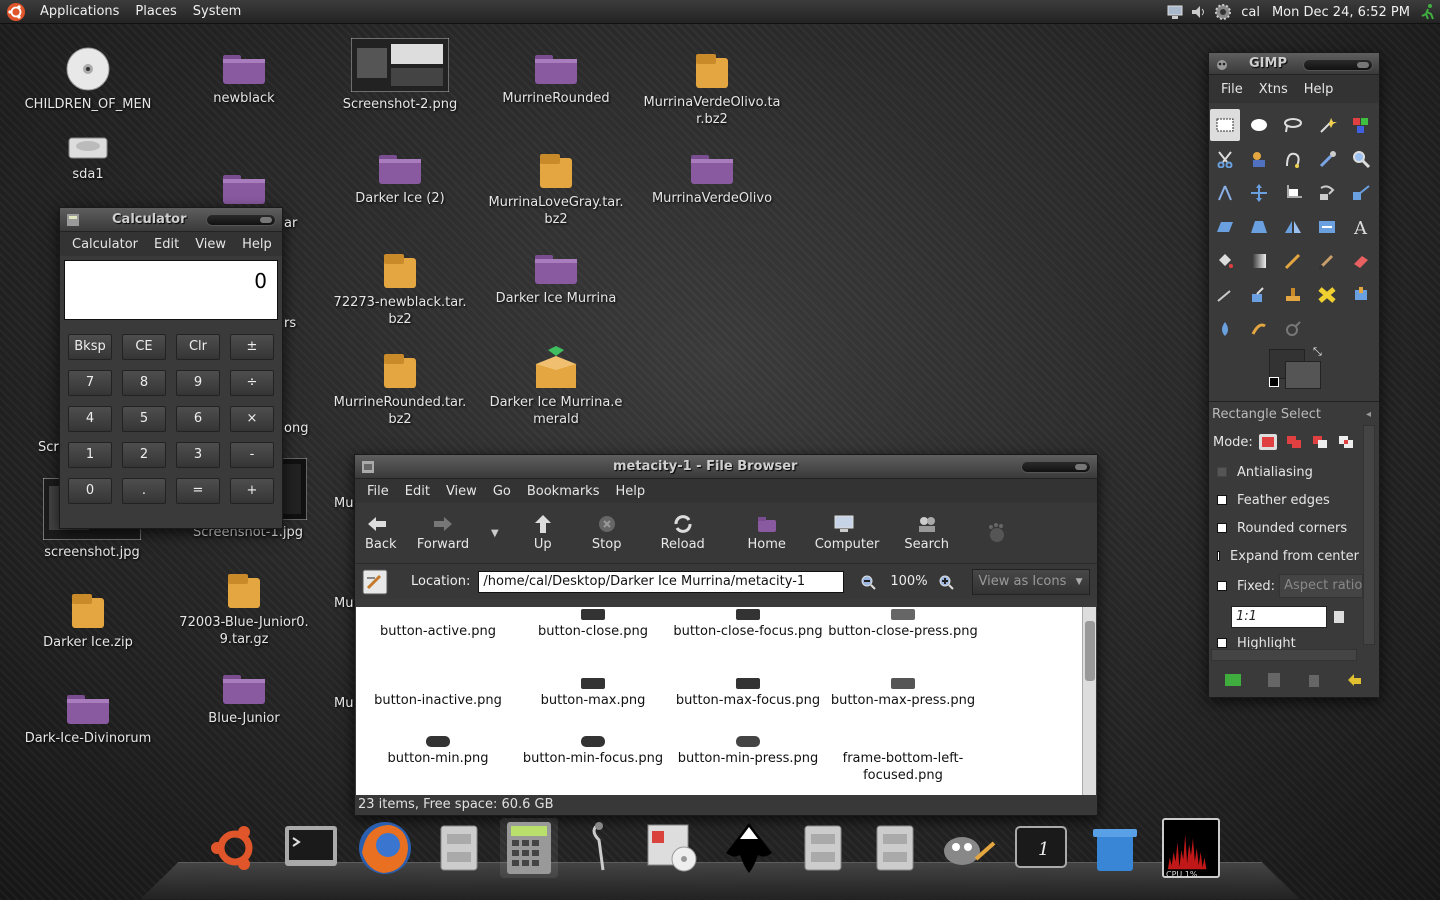 The height and width of the screenshot is (900, 1440). I want to click on delete-options-icon, so click(1314, 680).